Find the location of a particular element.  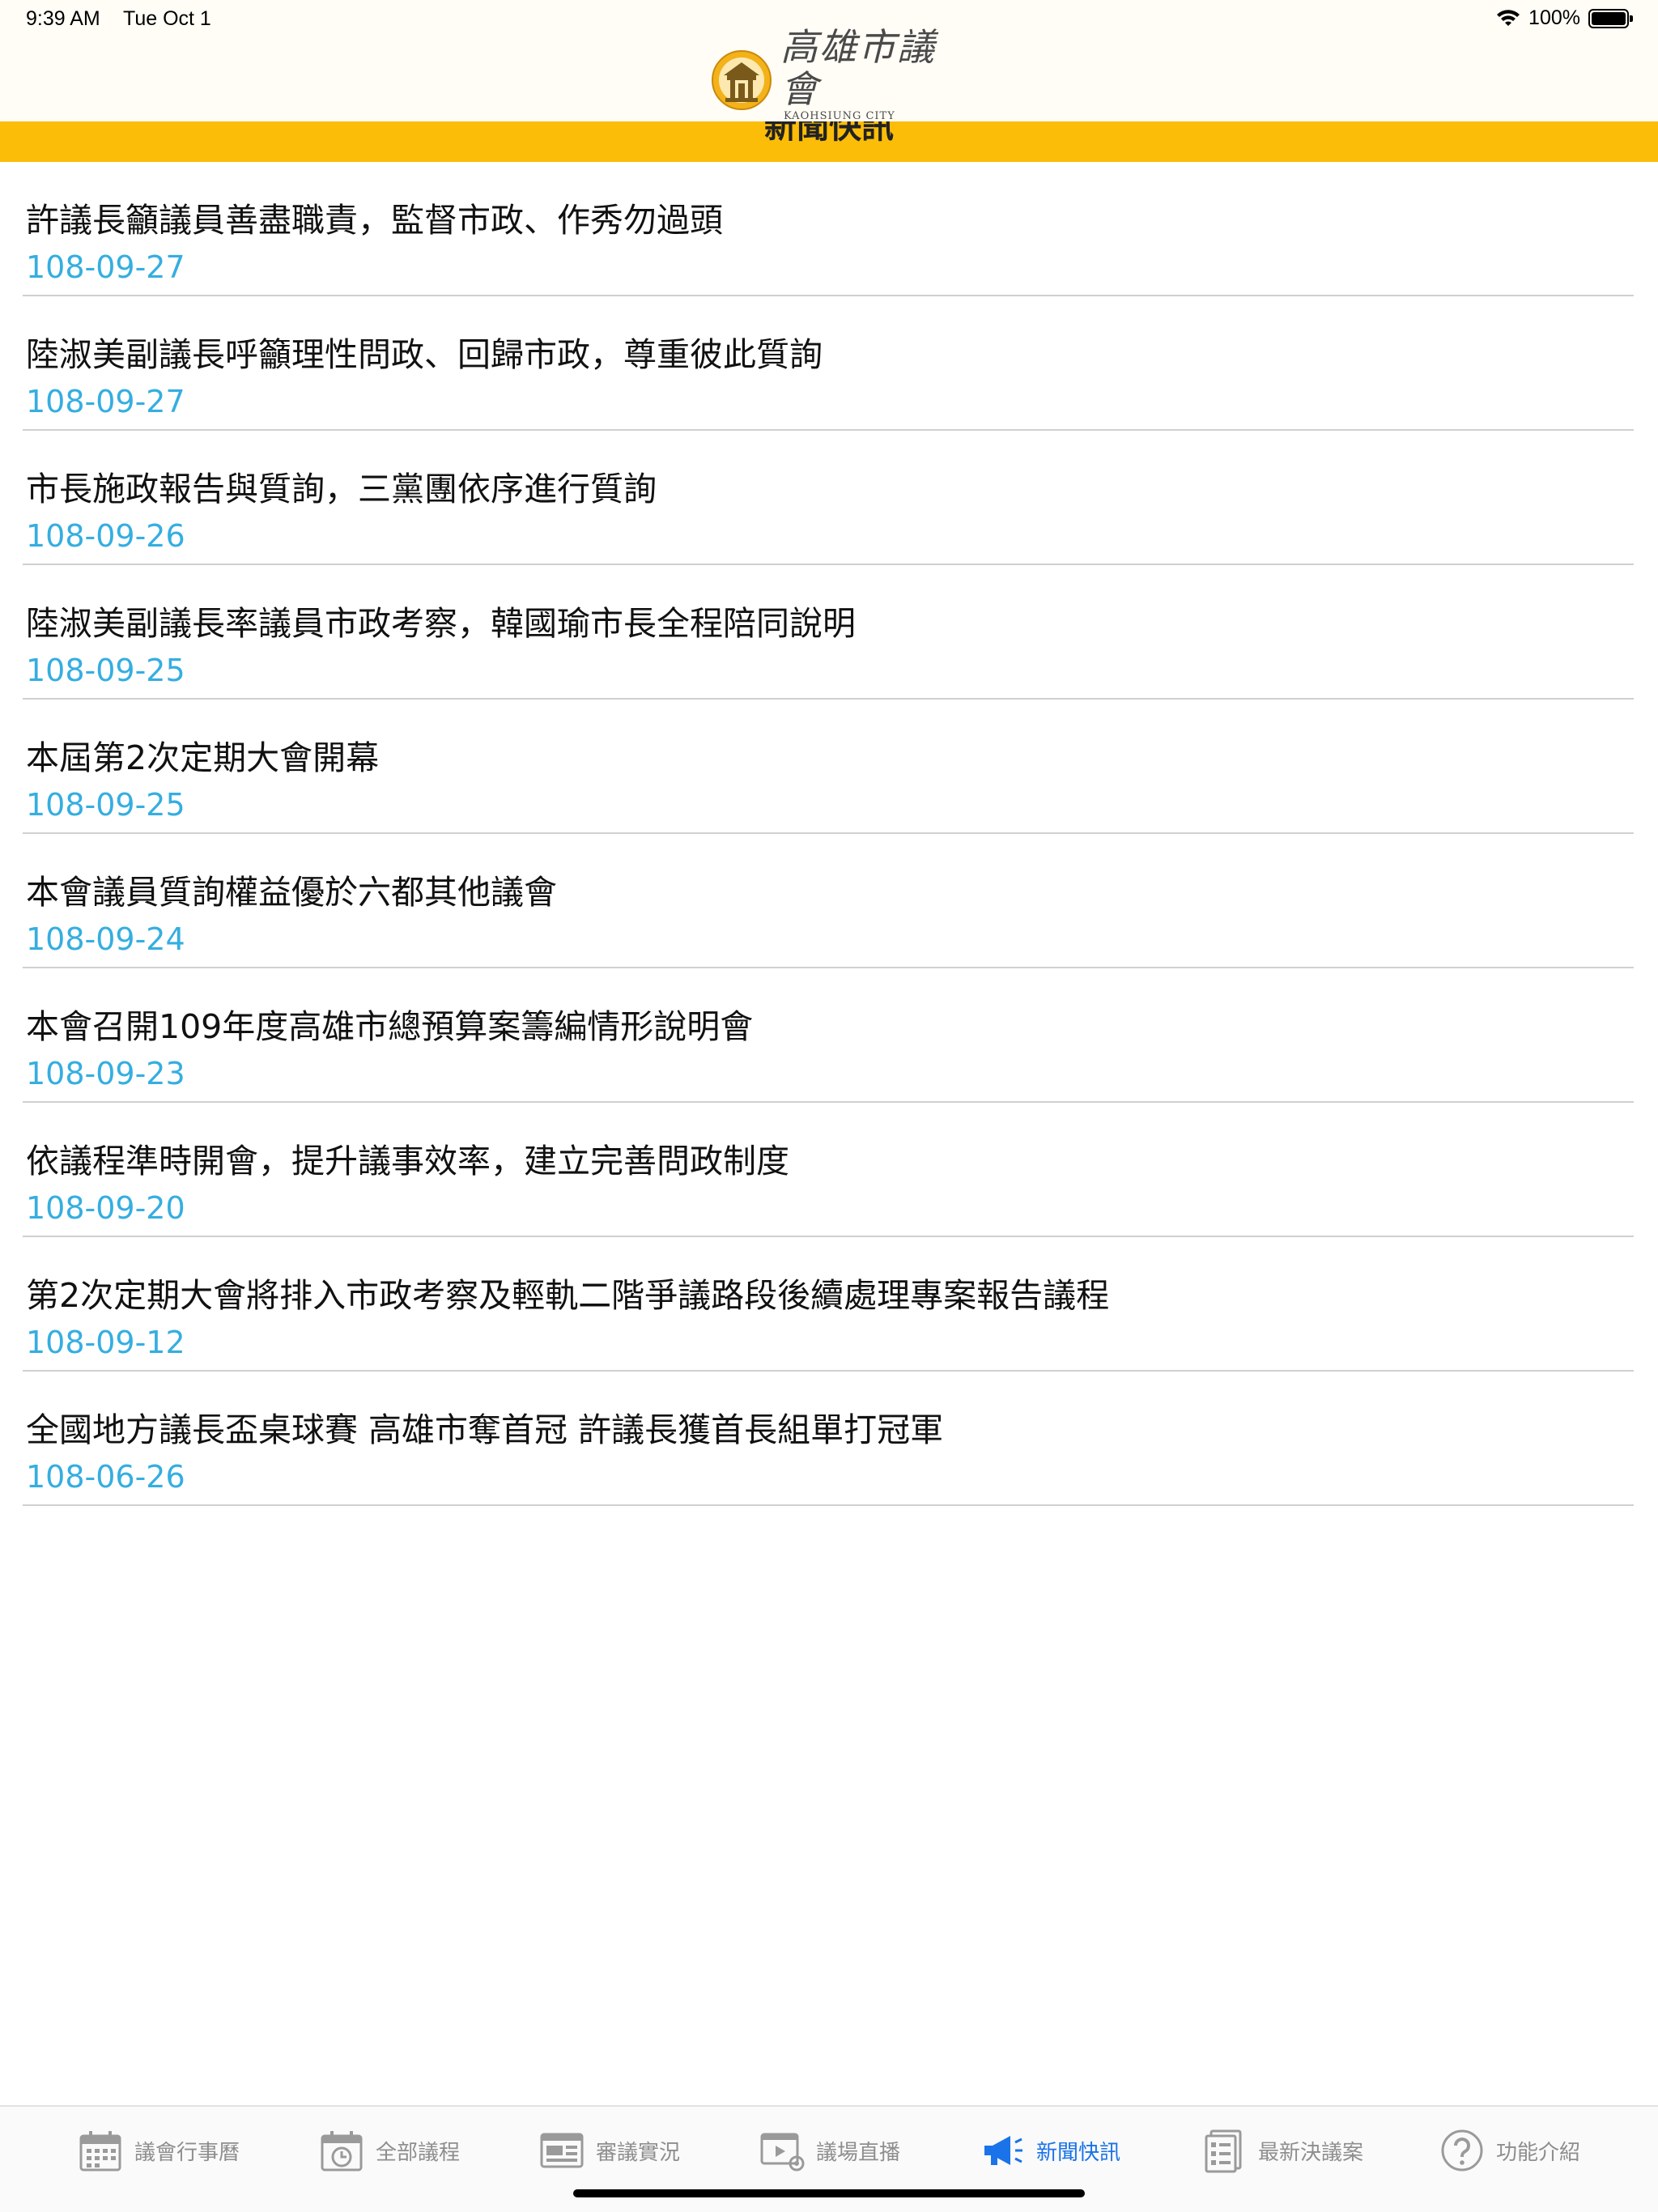

news-list-item: 全國地方議長盃桌球賽 高雄市奪首冠 許議長獲首長組單打冠軍 108-06-26 is located at coordinates (828, 1439).